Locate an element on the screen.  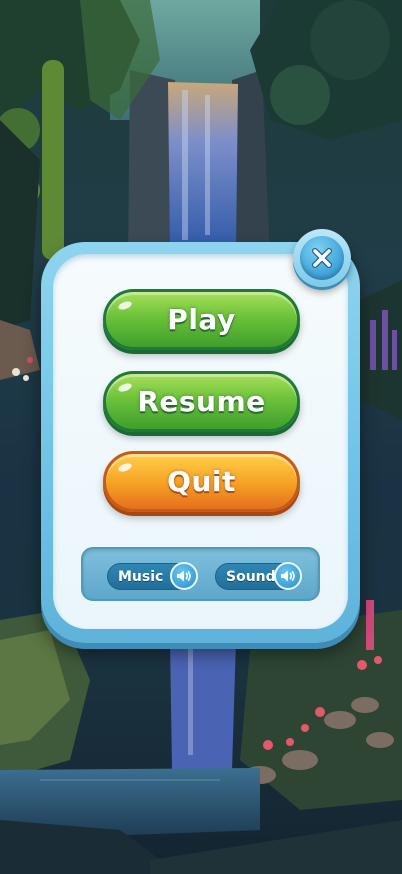
quit-button-label: Quit is located at coordinates (201, 481).